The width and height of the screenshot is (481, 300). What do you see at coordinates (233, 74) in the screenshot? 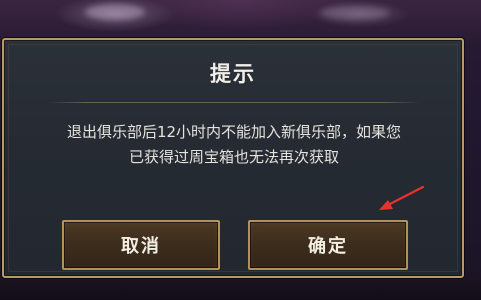
I see `dialog-title: 提示` at bounding box center [233, 74].